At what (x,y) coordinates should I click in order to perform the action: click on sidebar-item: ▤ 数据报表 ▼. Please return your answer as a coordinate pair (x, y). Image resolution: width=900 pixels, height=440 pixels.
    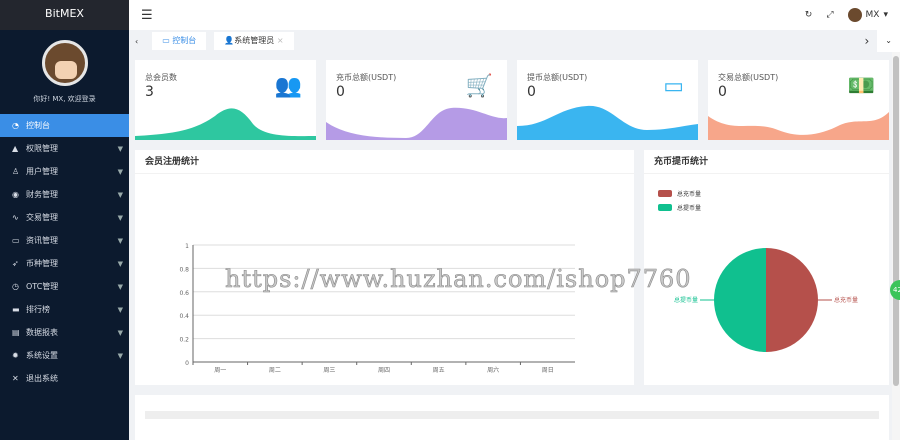
    Looking at the image, I should click on (64, 332).